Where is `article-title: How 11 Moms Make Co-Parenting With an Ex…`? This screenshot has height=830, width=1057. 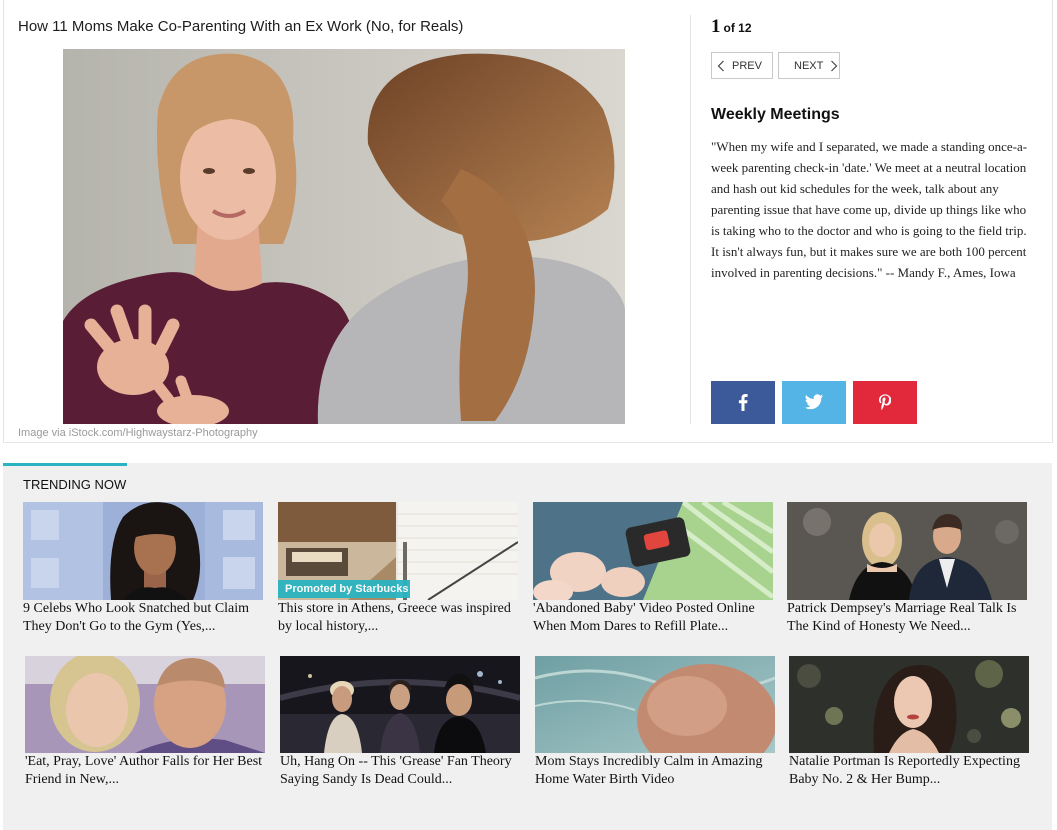
article-title: How 11 Moms Make Co-Parenting With an Ex… is located at coordinates (241, 26).